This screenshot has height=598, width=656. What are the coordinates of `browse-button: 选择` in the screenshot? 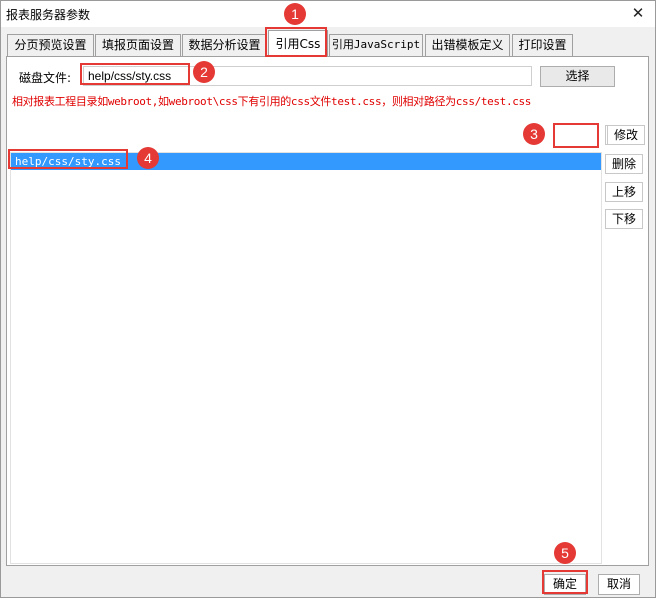 It's located at (577, 76).